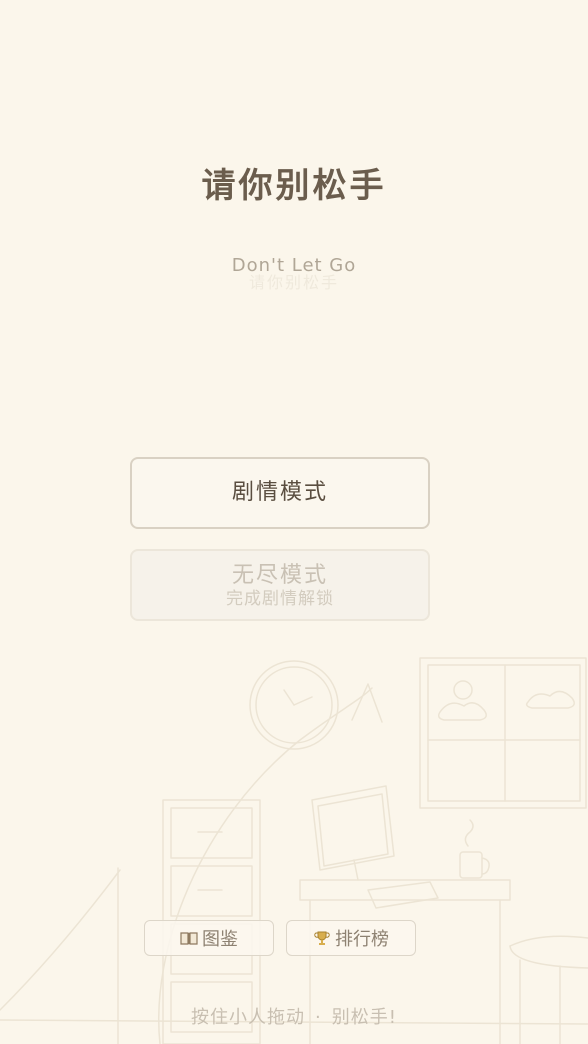 This screenshot has width=588, height=1044. Describe the element at coordinates (189, 938) in the screenshot. I see `book-icon` at that location.